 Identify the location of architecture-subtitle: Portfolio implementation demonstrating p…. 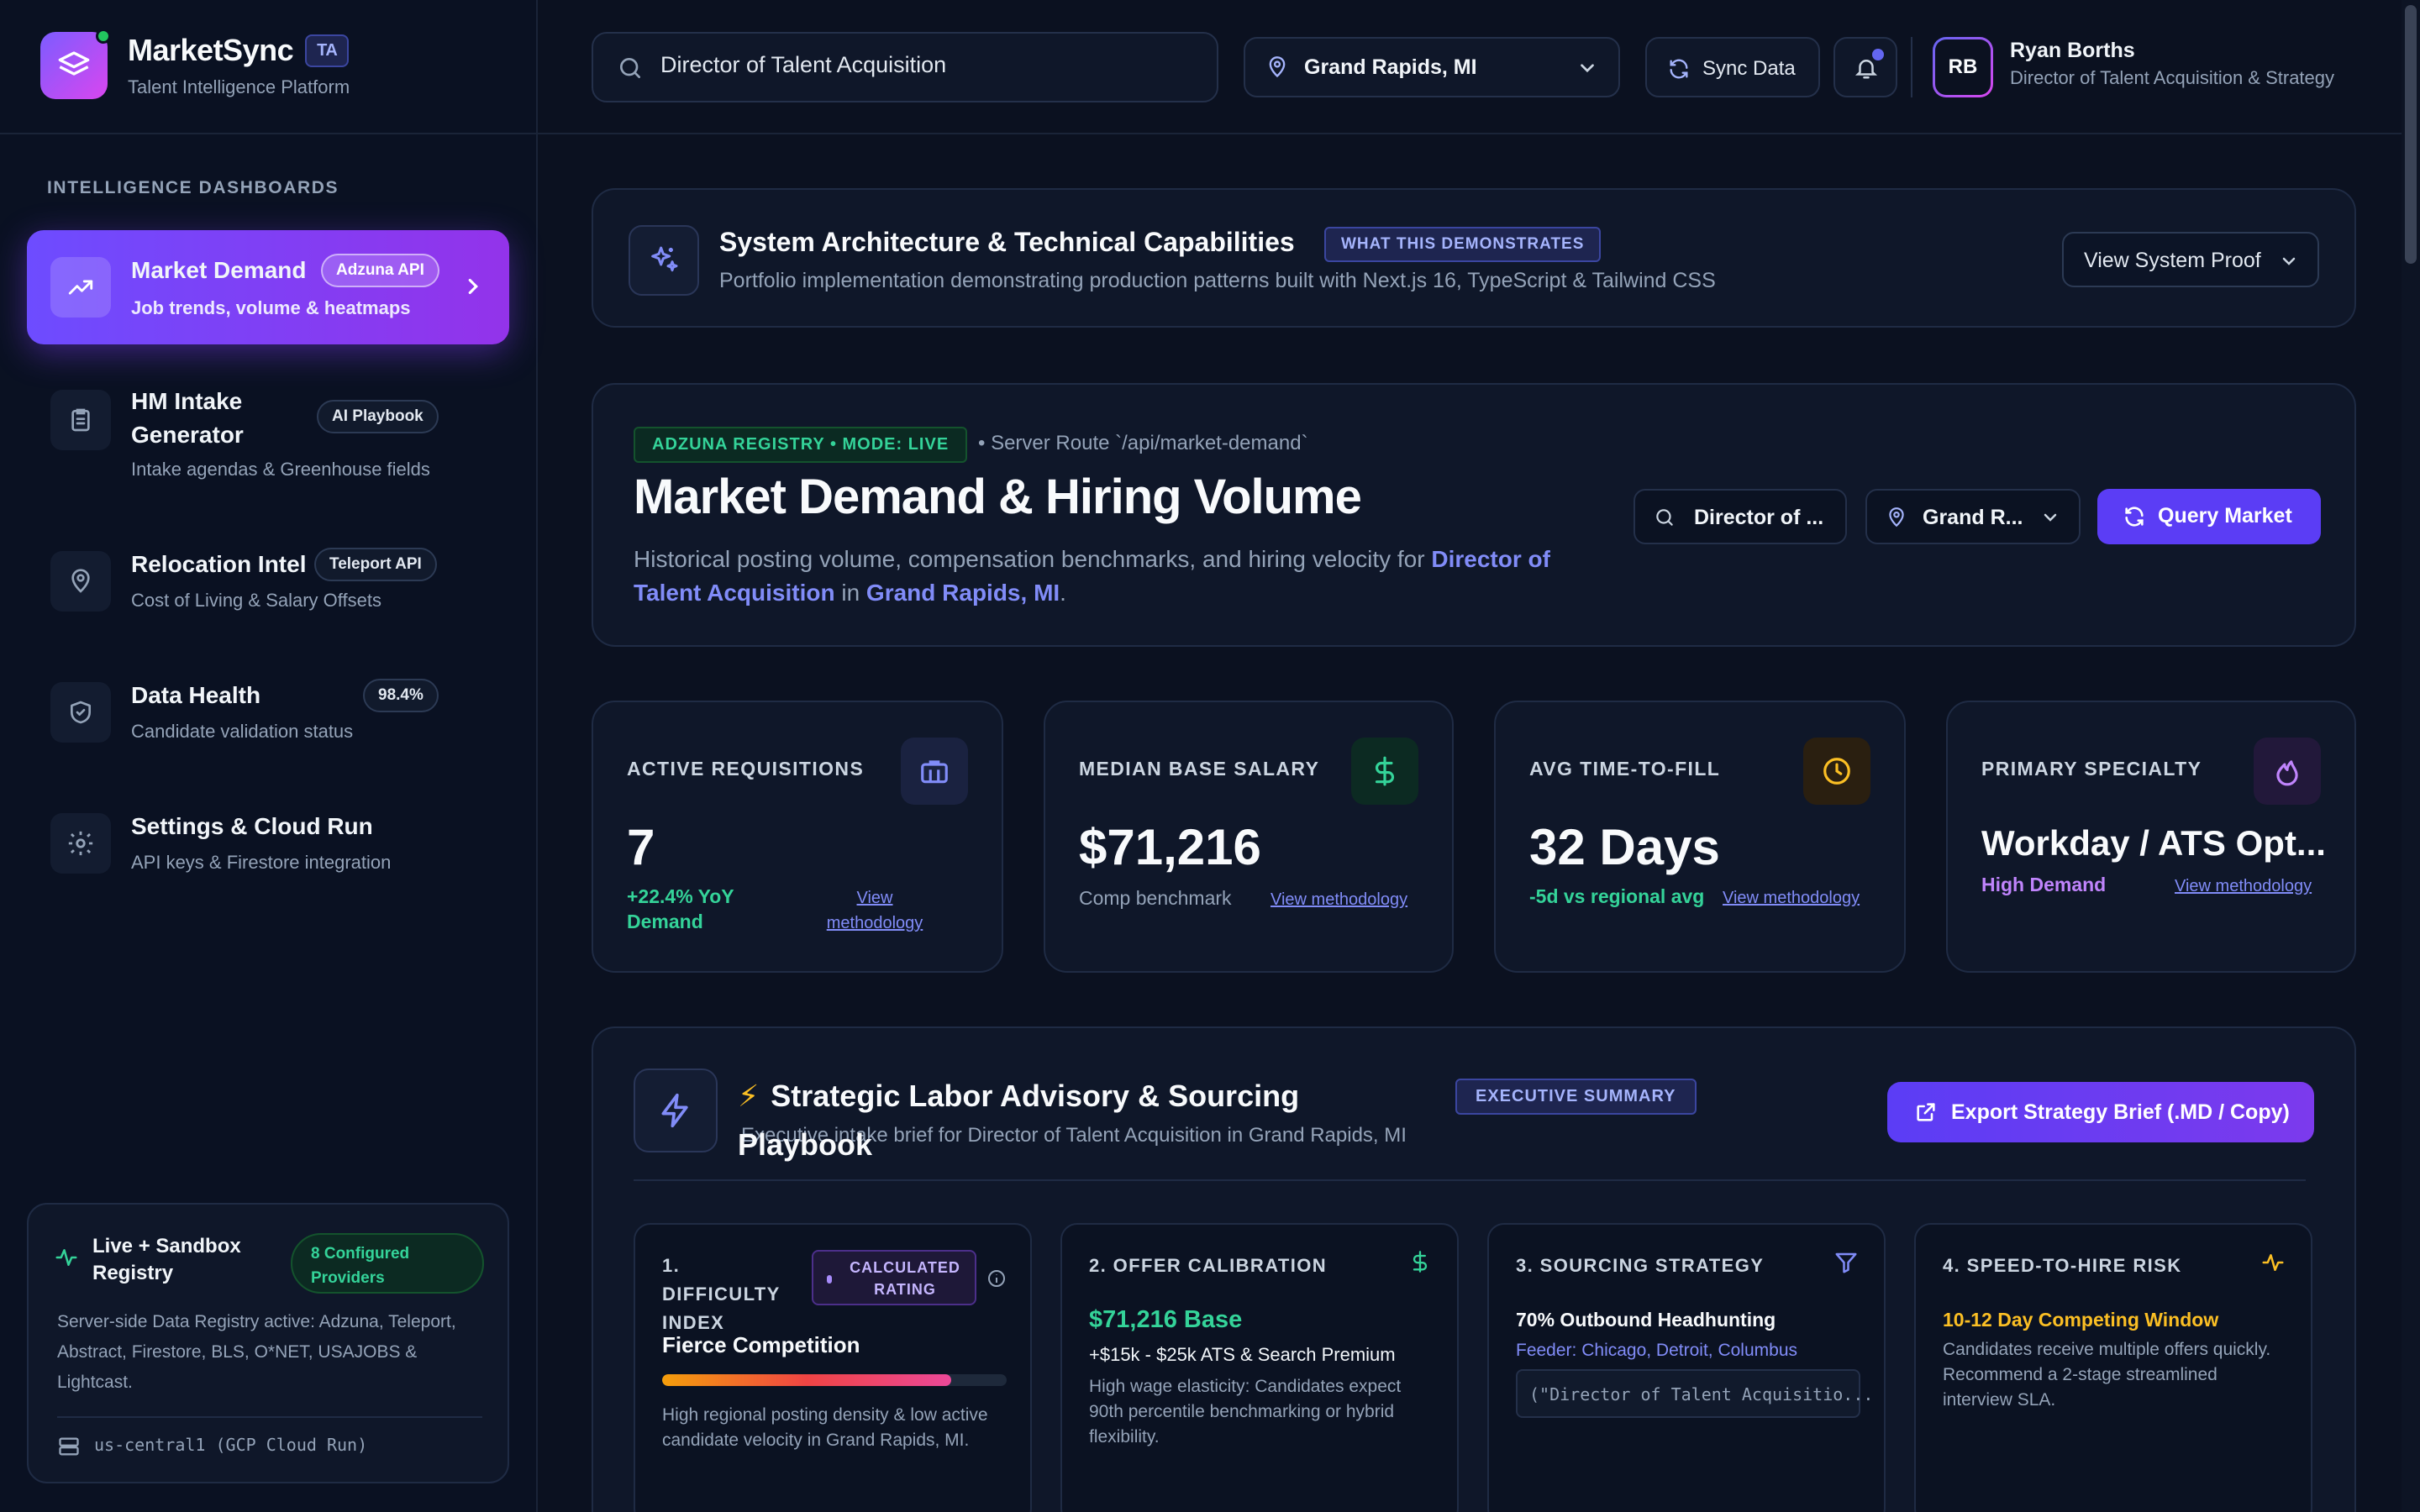
(1217, 280).